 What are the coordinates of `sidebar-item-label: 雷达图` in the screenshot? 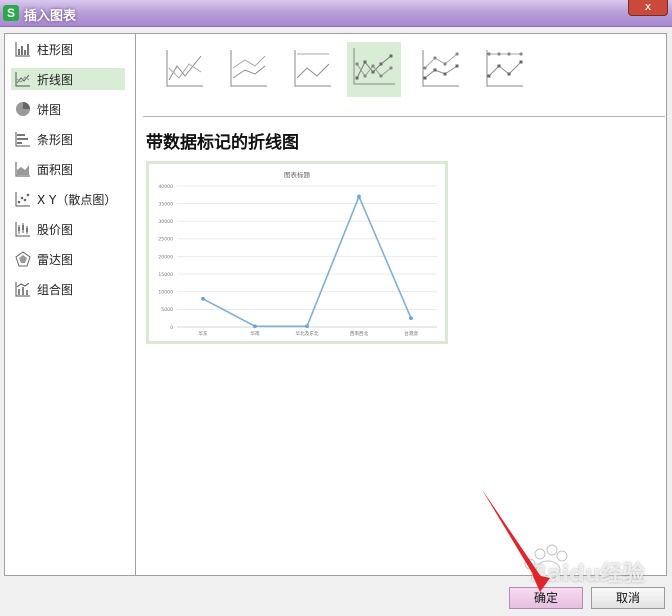 It's located at (55, 259).